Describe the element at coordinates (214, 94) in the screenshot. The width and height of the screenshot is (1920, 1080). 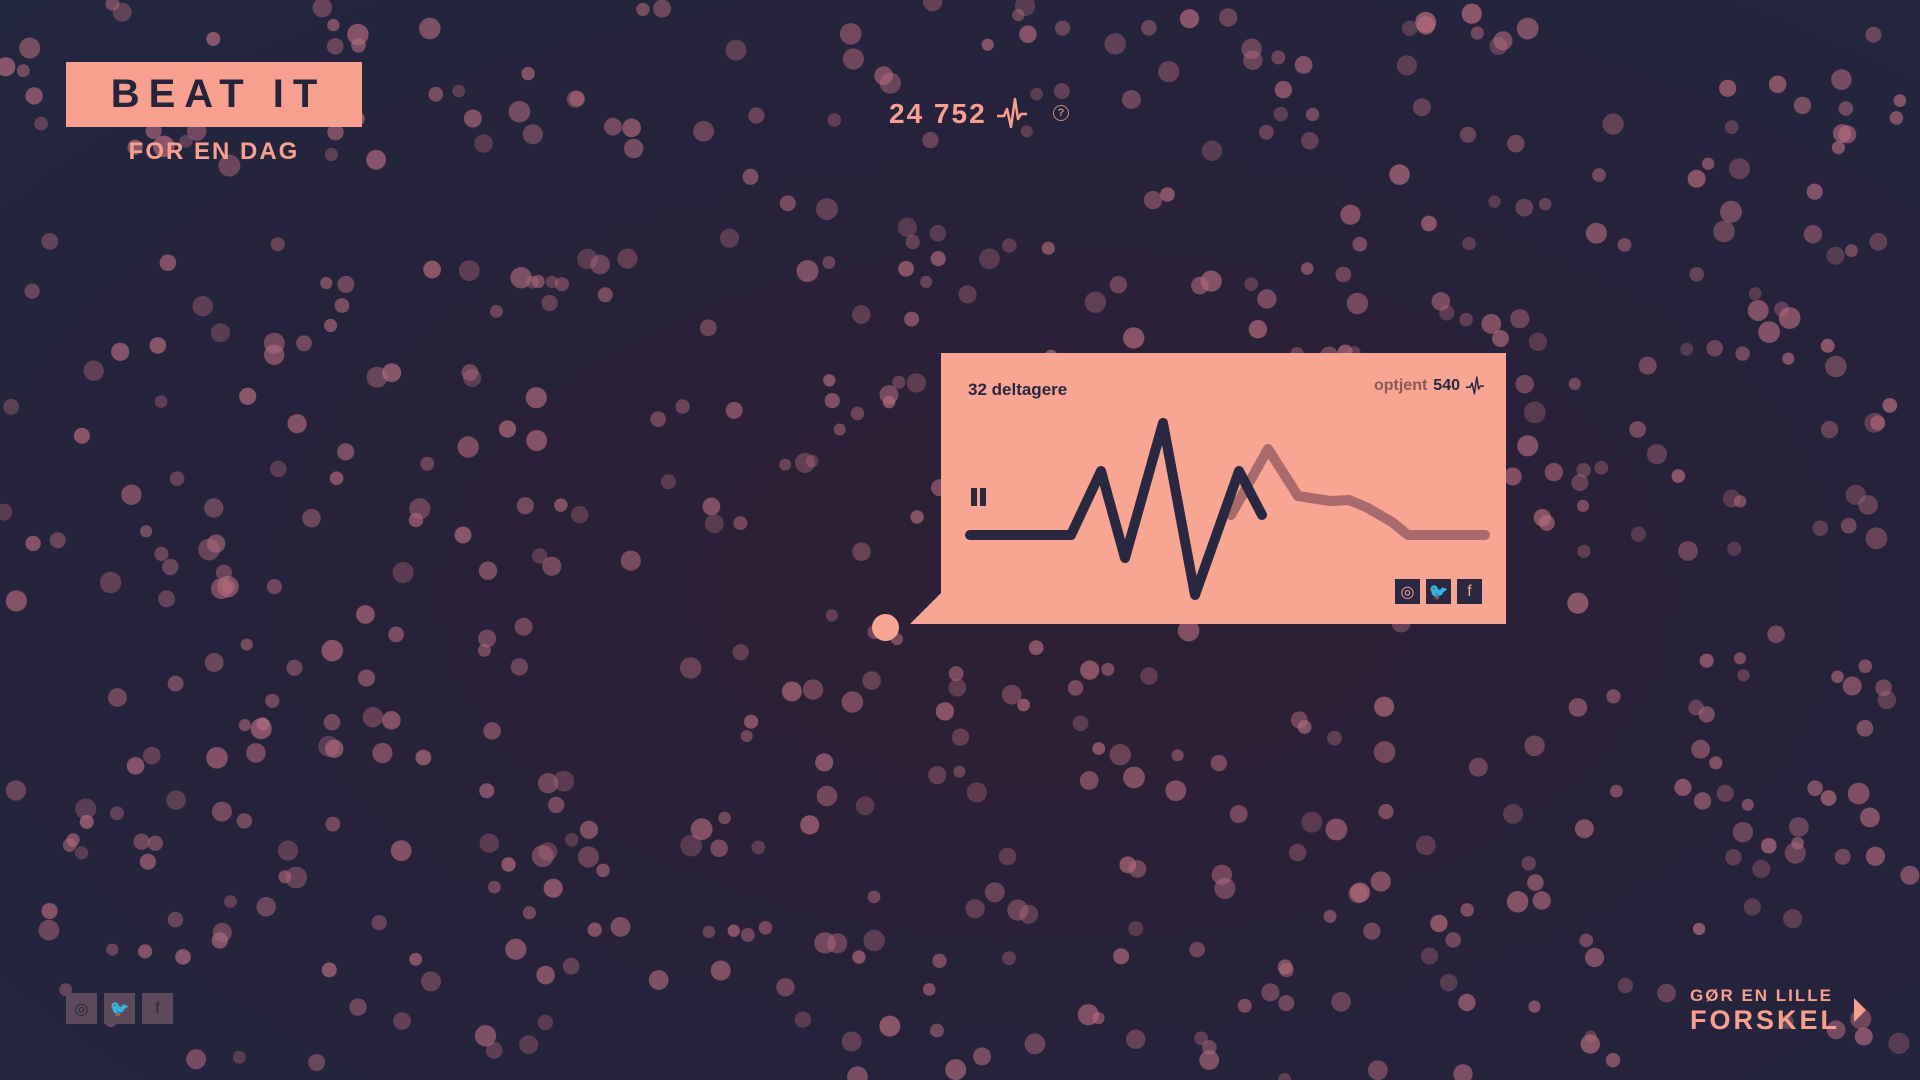
I see `logo: BEAT IT` at that location.